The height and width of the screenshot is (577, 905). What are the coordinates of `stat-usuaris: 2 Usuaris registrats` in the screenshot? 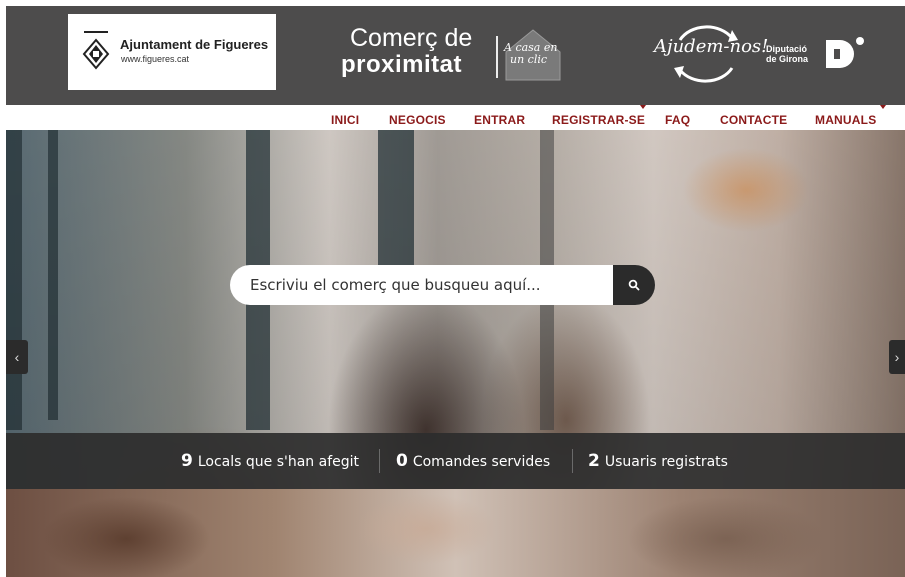 It's located at (658, 461).